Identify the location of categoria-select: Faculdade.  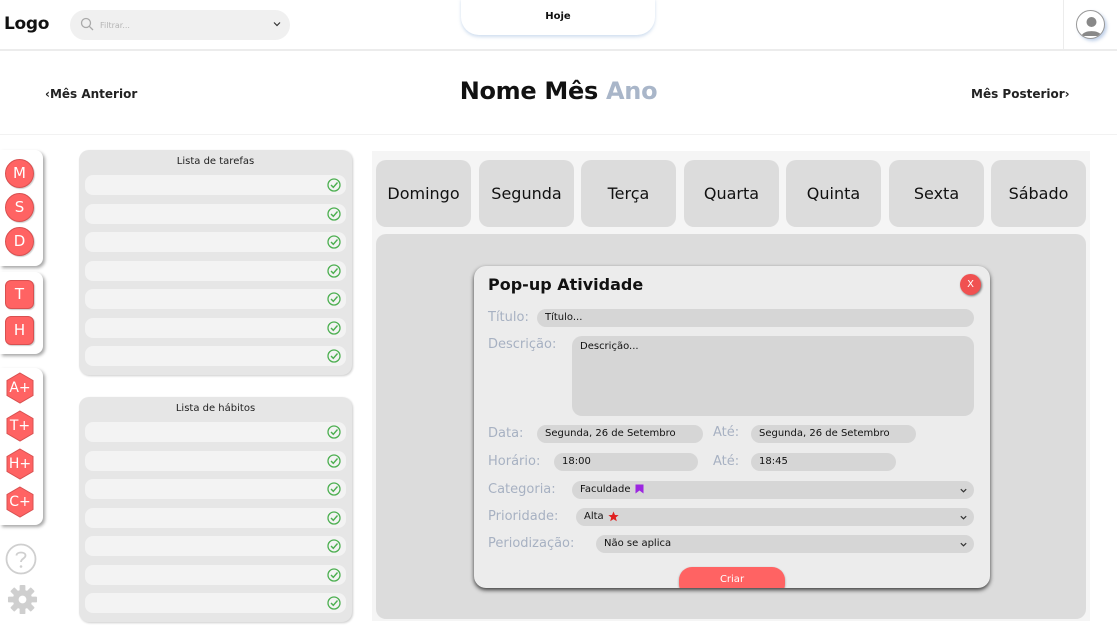
(773, 490).